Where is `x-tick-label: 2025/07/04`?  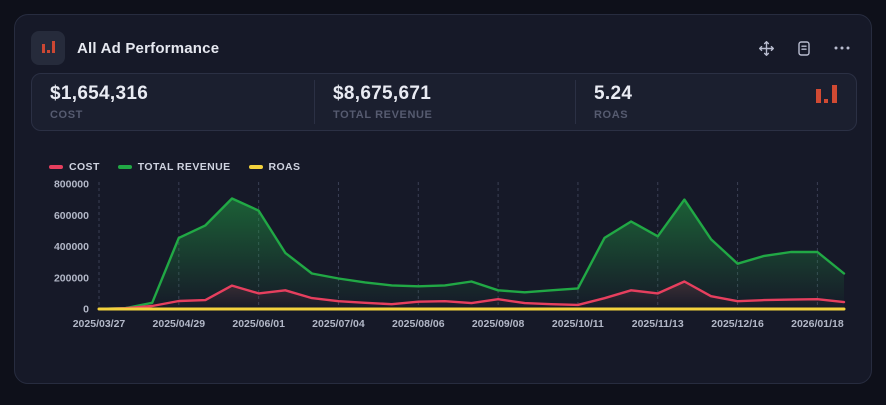
x-tick-label: 2025/07/04 is located at coordinates (338, 324).